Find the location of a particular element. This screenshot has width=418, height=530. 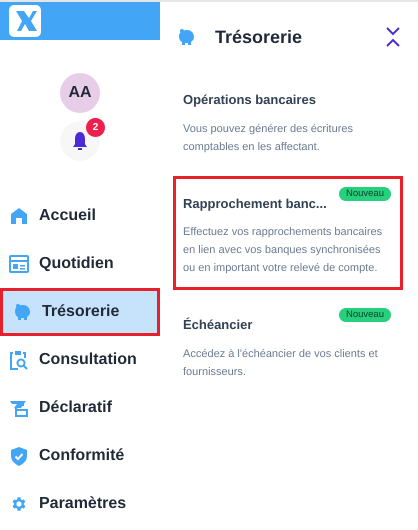

notification-badge: 2 is located at coordinates (95, 127).